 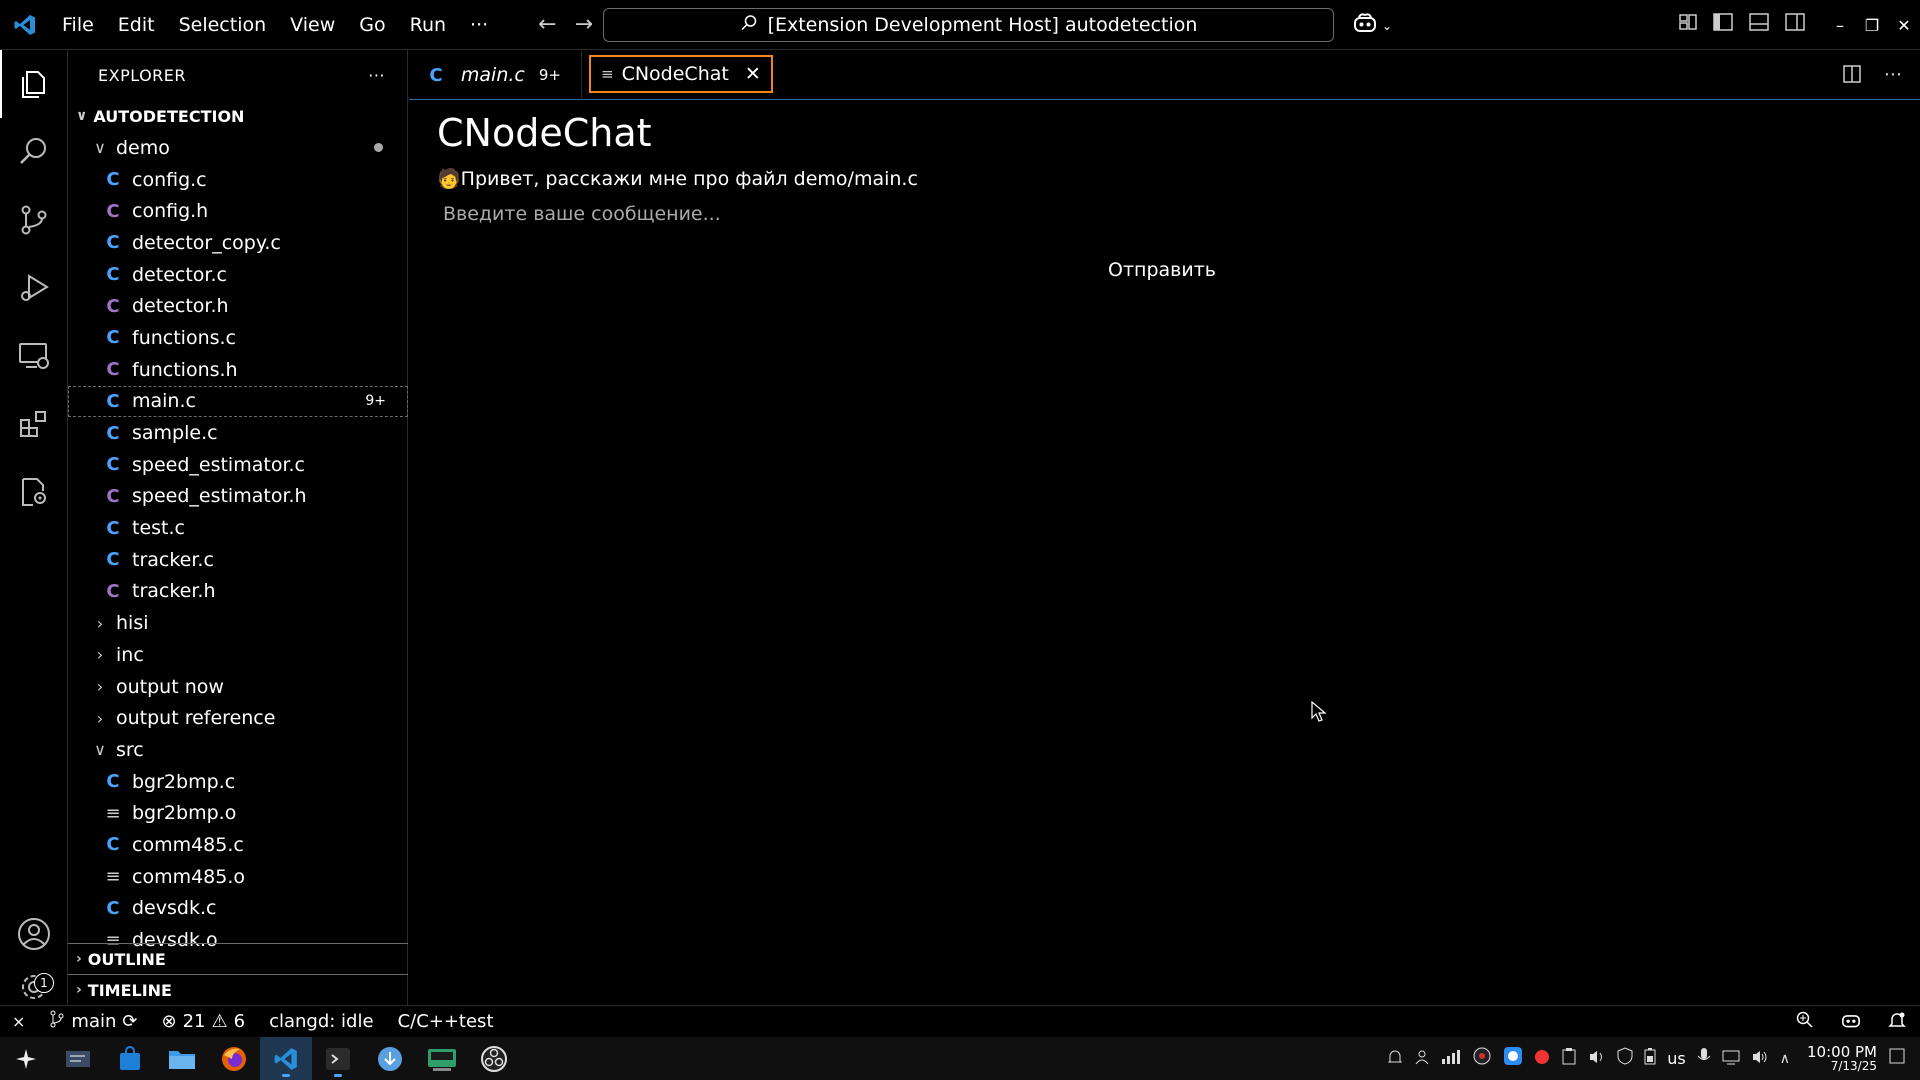 What do you see at coordinates (1842, 1059) in the screenshot?
I see `clock: 10:00 PM 7/13/25` at bounding box center [1842, 1059].